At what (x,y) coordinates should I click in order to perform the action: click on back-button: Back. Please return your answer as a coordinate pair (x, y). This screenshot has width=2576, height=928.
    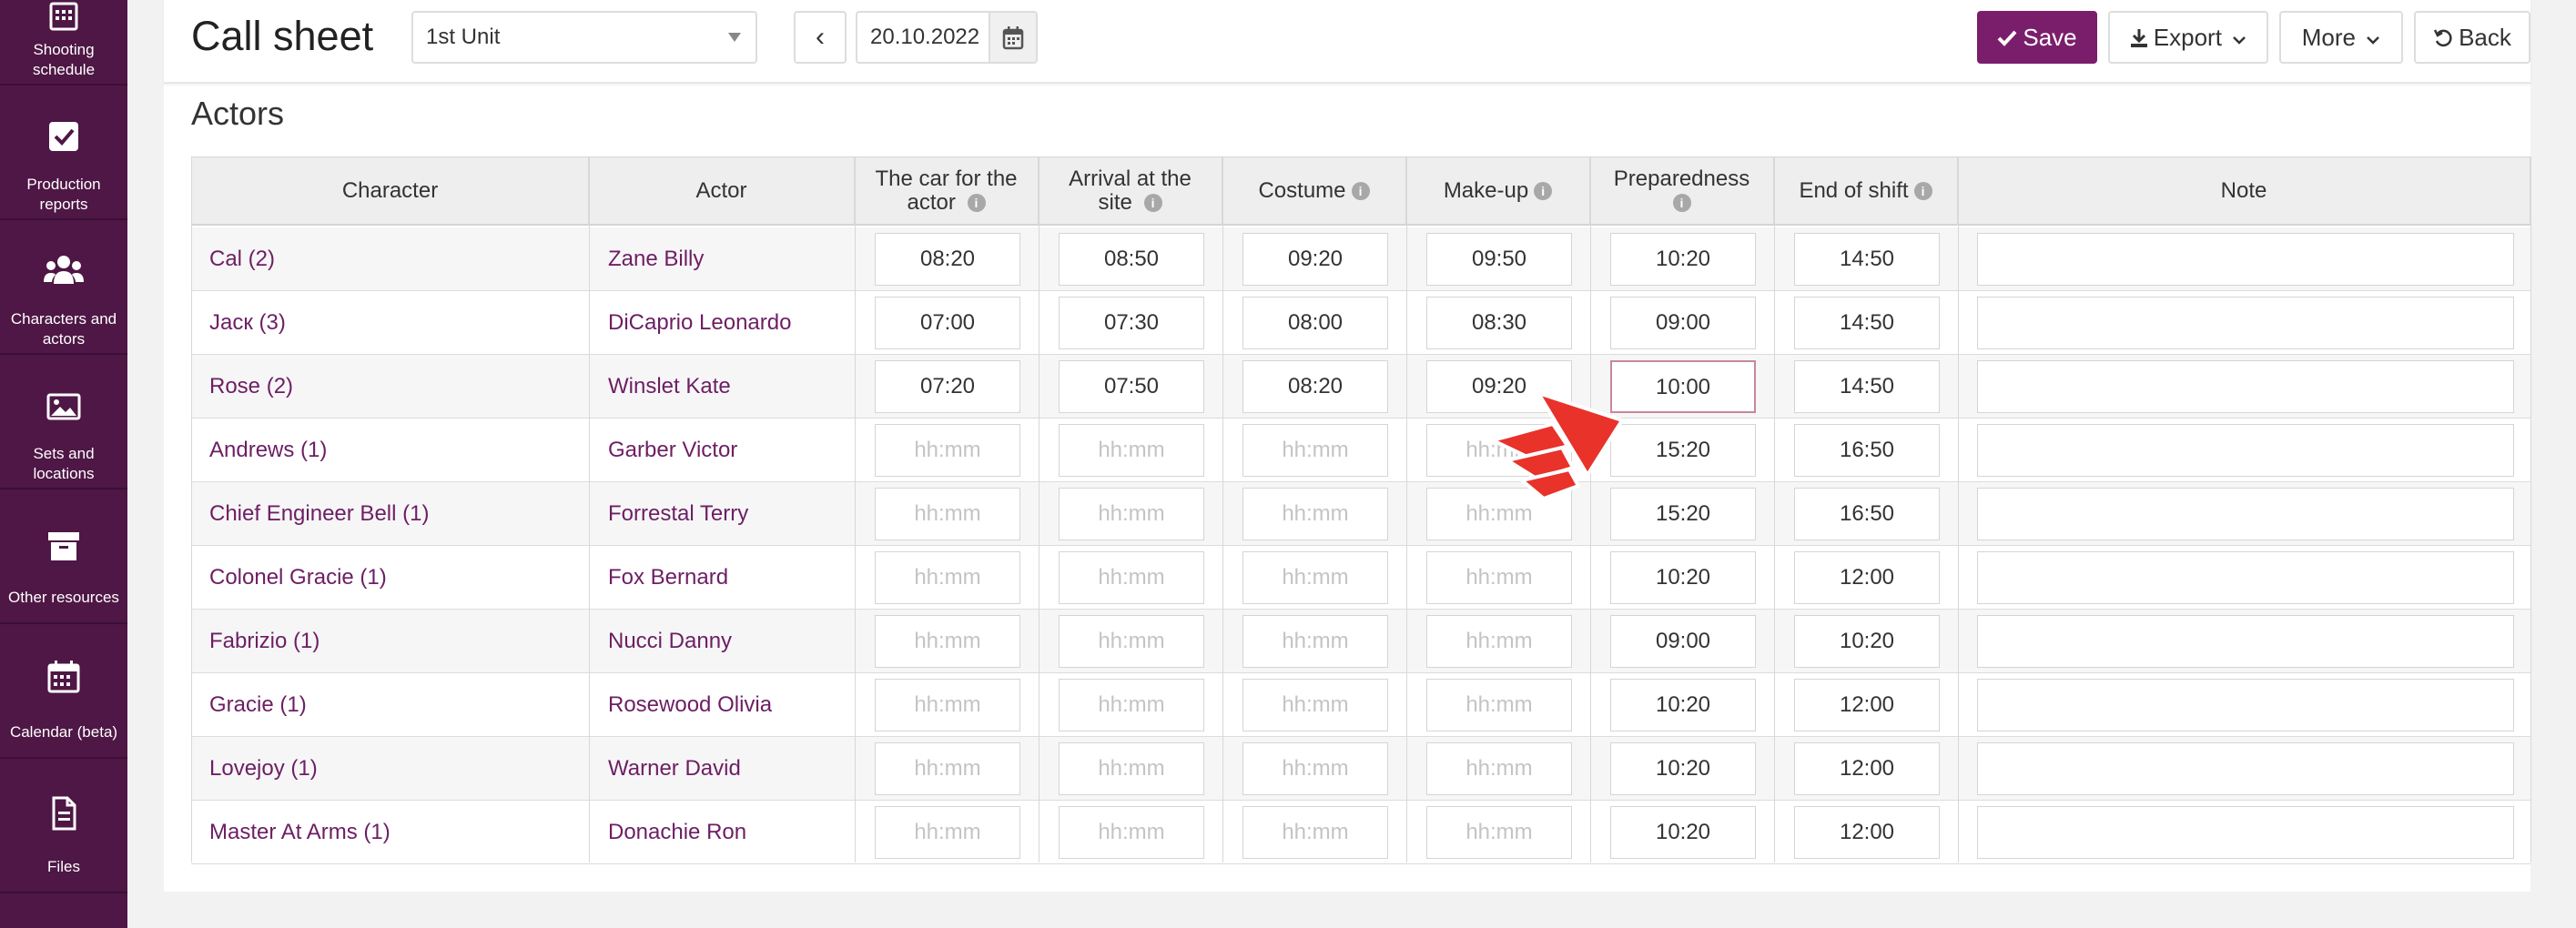
    Looking at the image, I should click on (2472, 37).